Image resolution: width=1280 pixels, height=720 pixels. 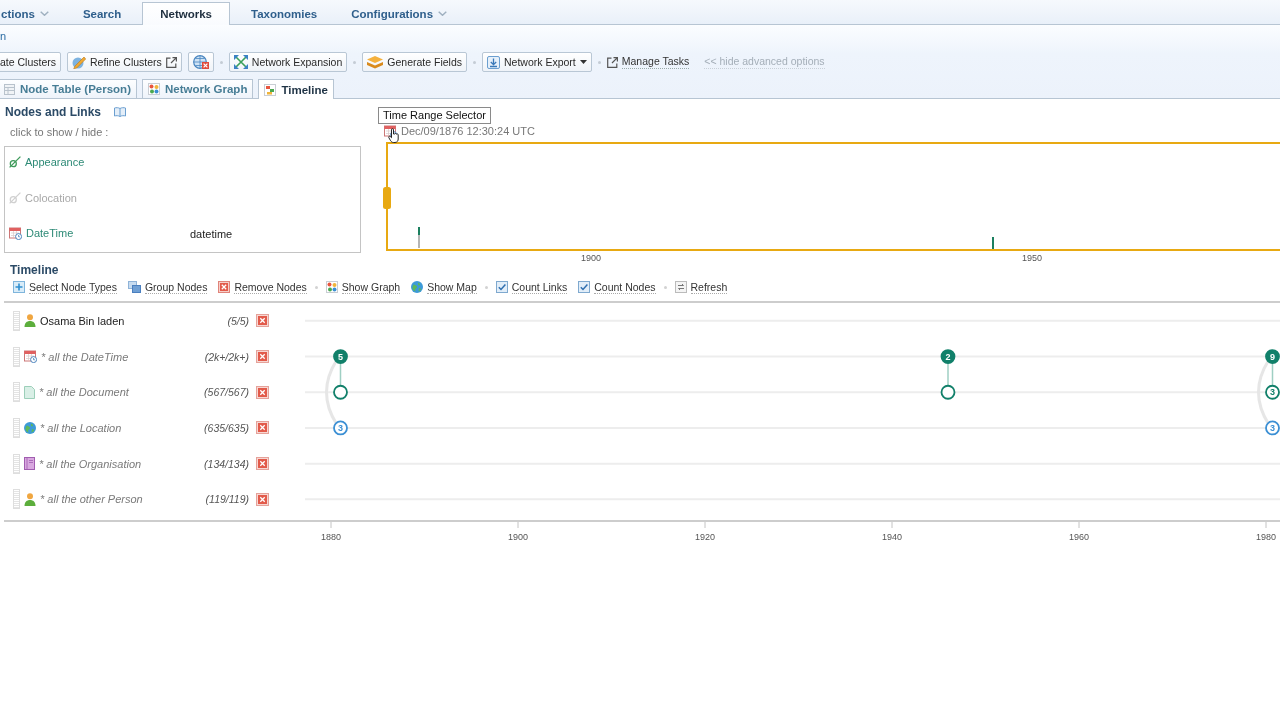 I want to click on nav-tab: Taxonomies, so click(x=284, y=13).